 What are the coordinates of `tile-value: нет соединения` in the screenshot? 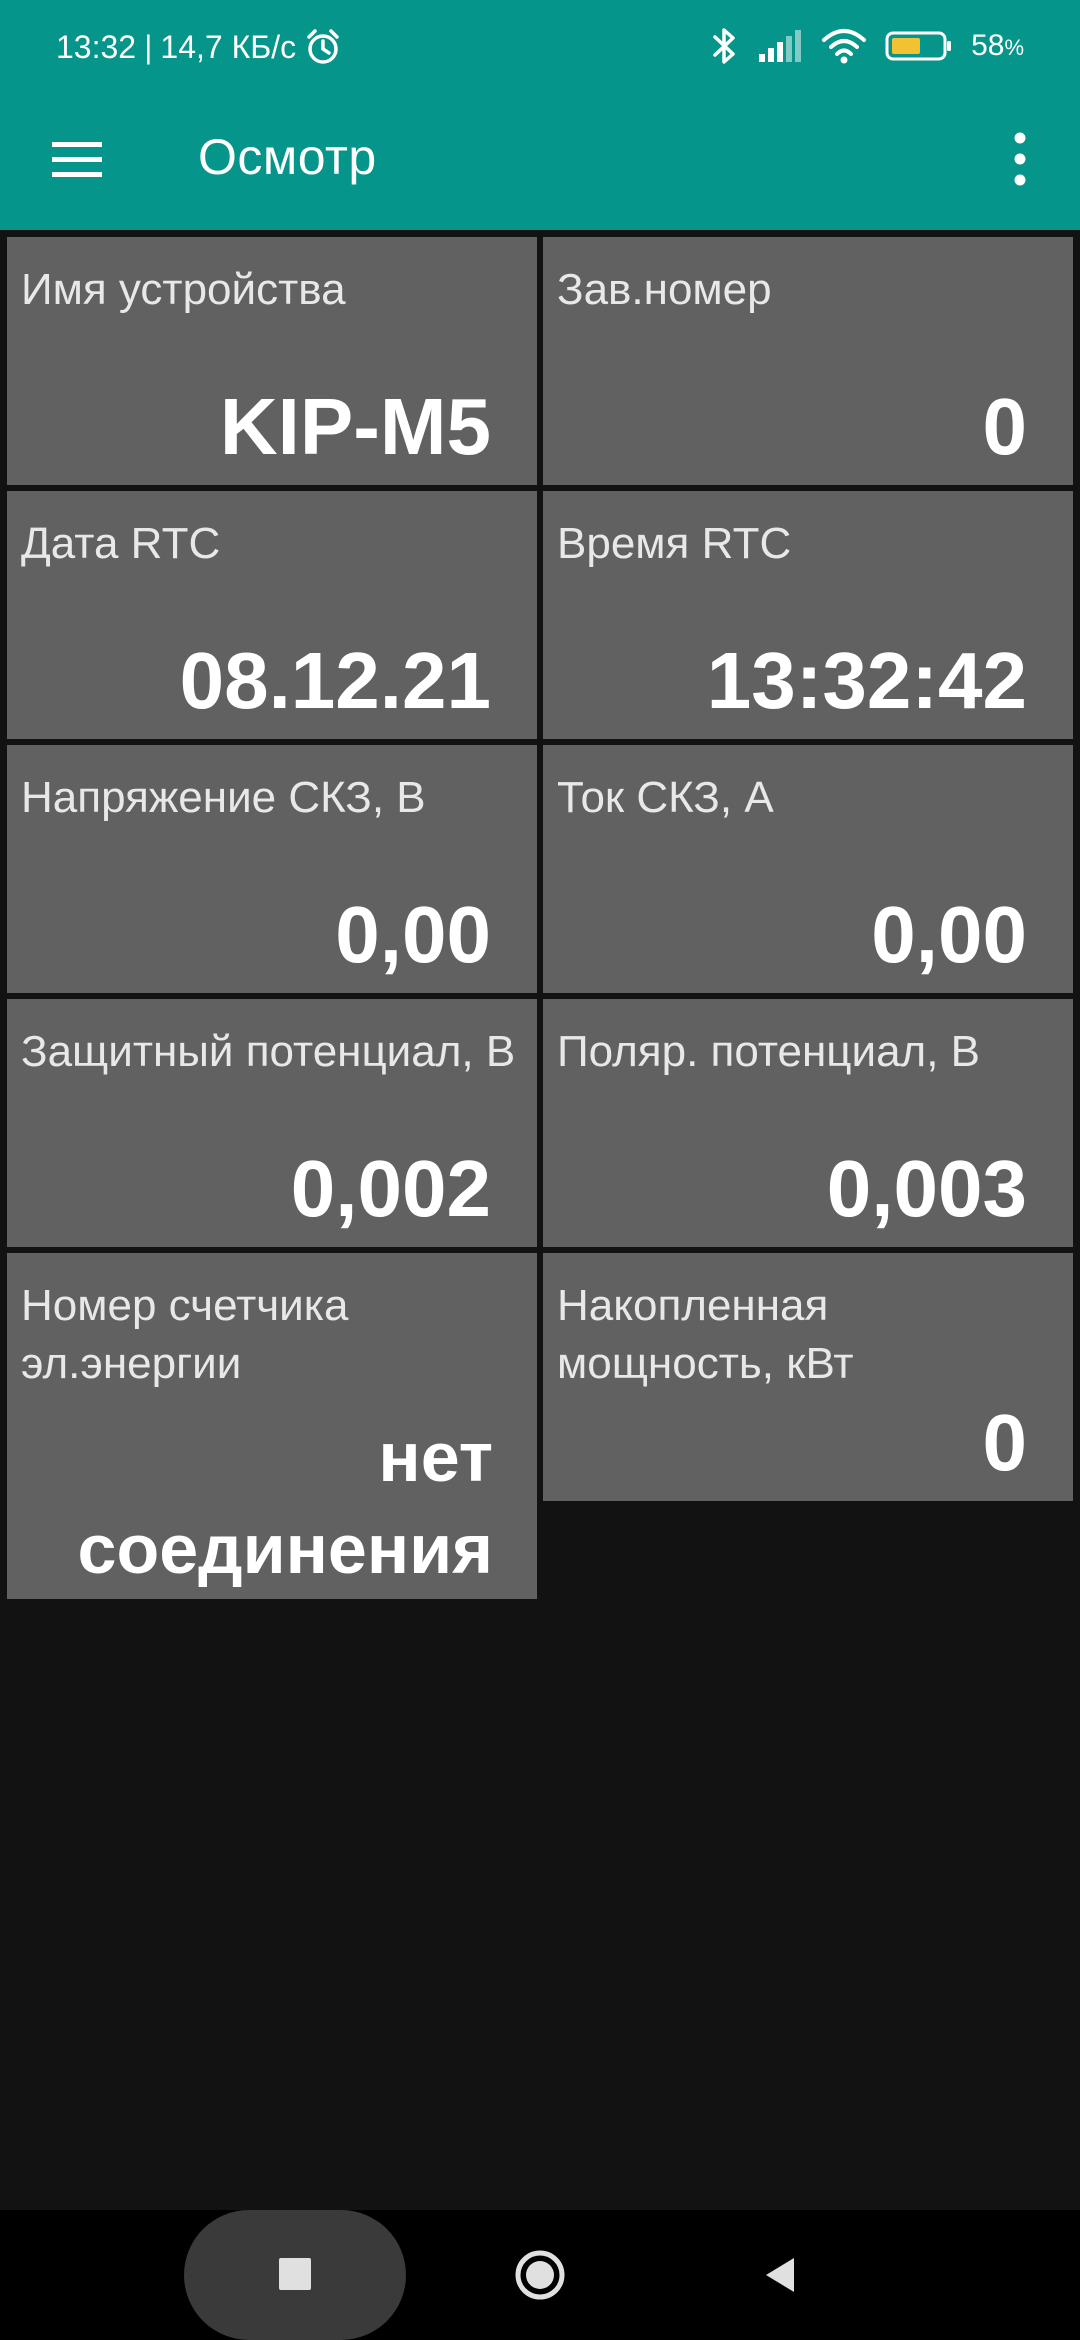 It's located at (285, 1503).